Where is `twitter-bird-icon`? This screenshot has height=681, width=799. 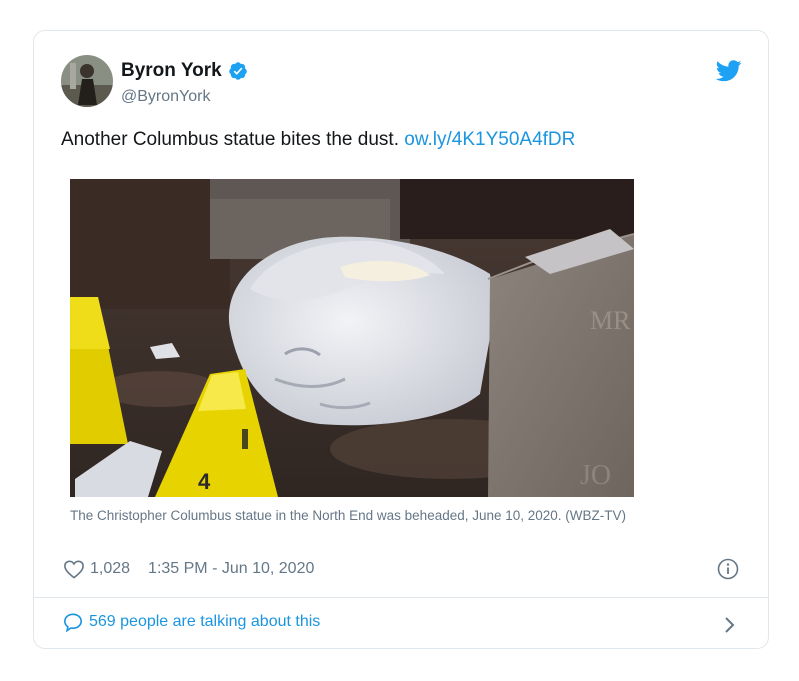 twitter-bird-icon is located at coordinates (728, 71).